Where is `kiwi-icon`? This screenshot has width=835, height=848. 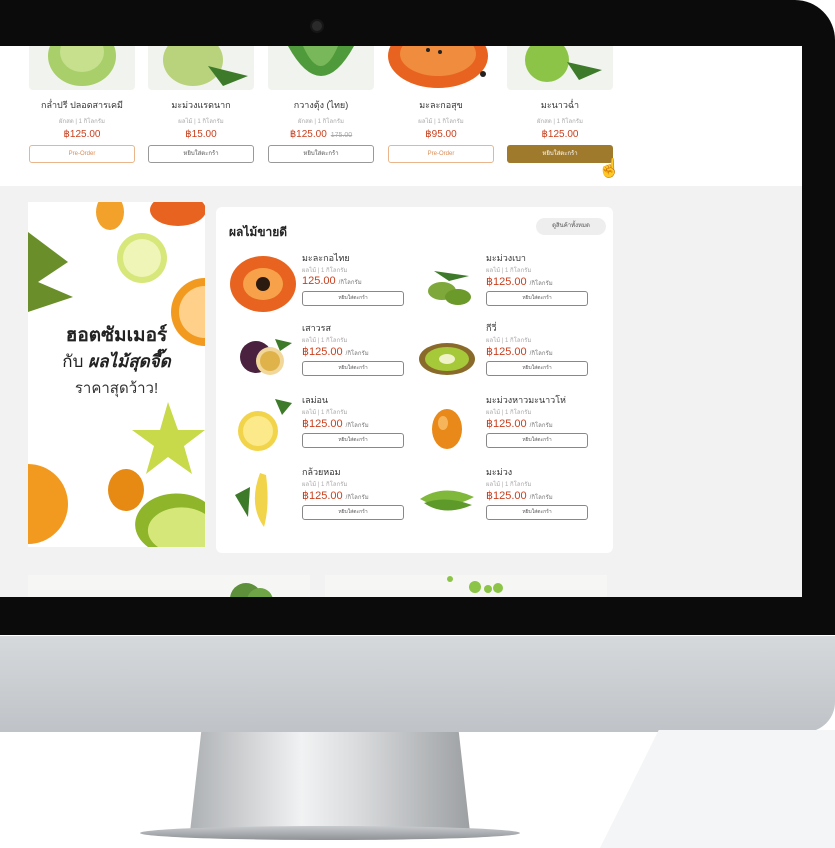
kiwi-icon is located at coordinates (447, 359).